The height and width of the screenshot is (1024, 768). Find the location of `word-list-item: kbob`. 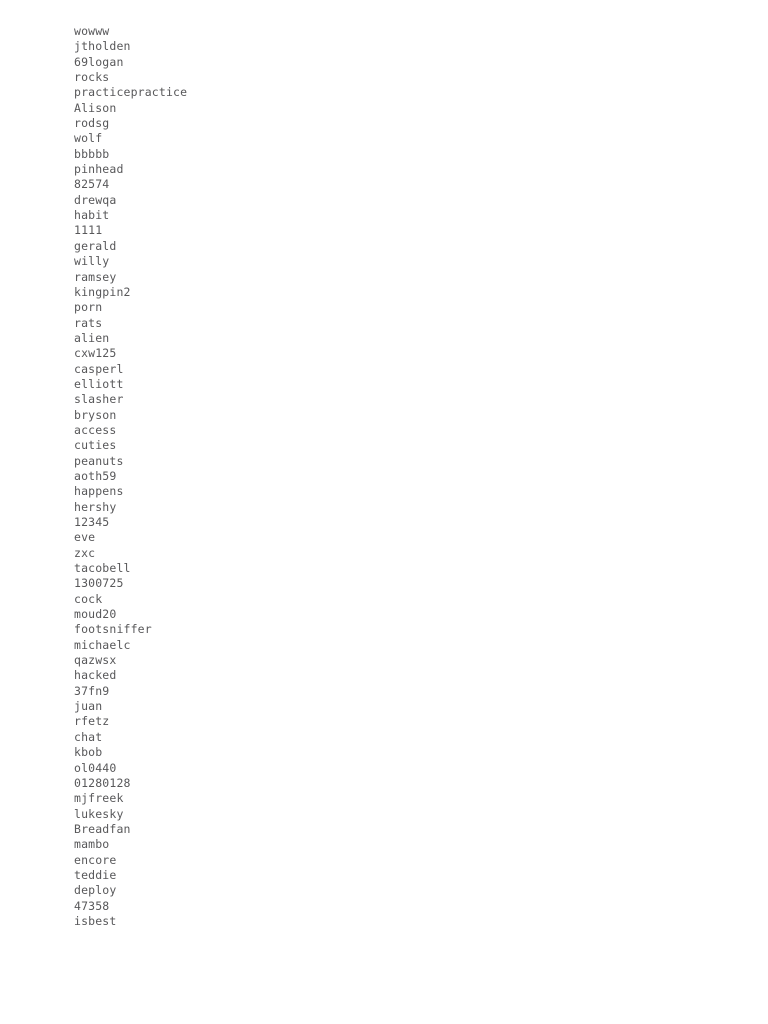

word-list-item: kbob is located at coordinates (88, 752).